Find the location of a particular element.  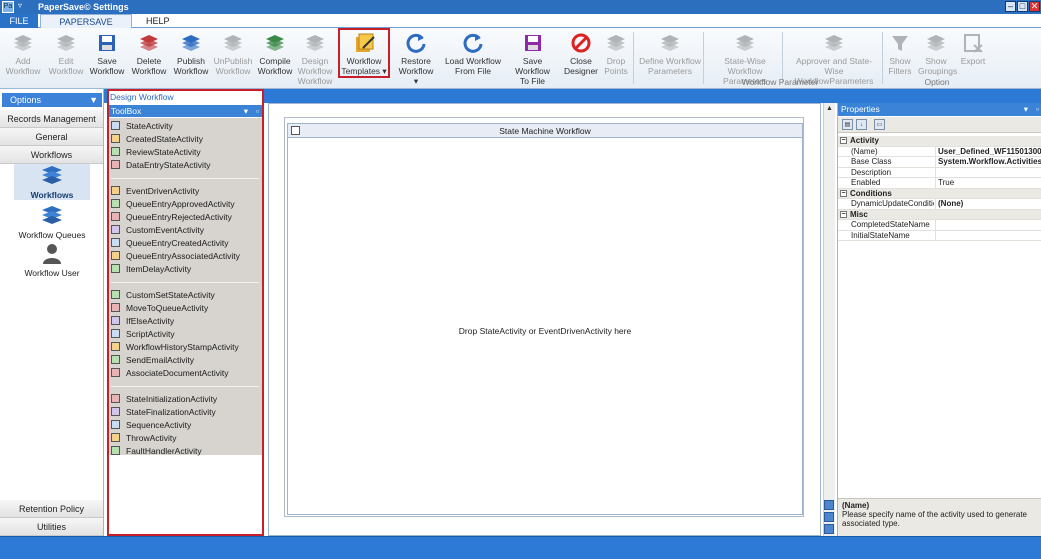

toolbox-item: AssociateDocumentActivity is located at coordinates (170, 373).